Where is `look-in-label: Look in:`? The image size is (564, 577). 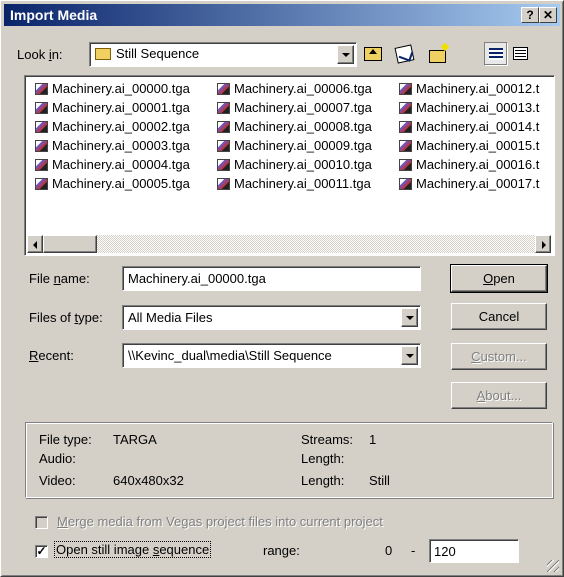 look-in-label: Look in: is located at coordinates (40, 54).